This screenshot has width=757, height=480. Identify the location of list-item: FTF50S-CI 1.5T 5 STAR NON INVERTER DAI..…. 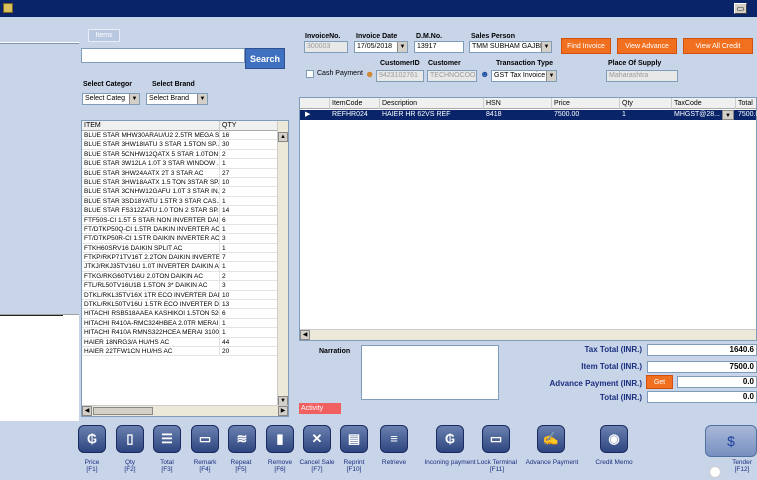
(185, 220).